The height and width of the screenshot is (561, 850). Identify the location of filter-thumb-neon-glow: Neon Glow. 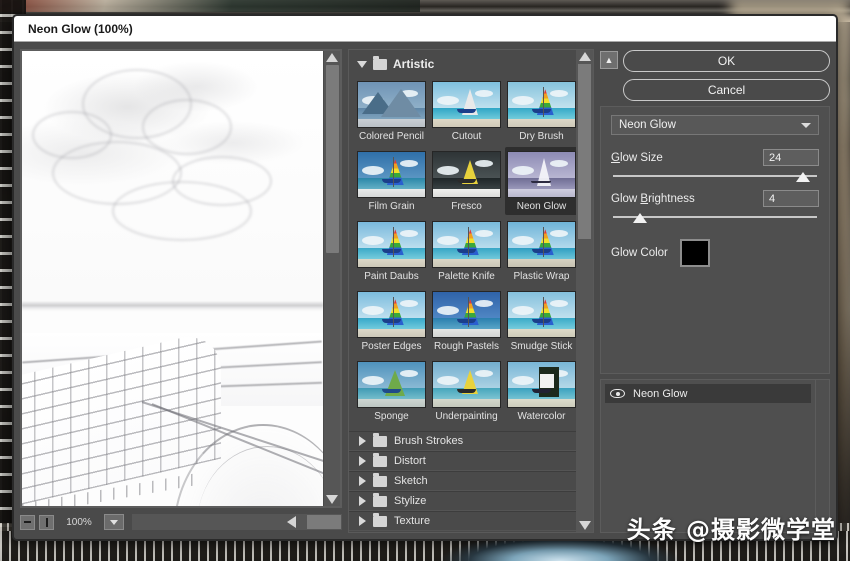
(540, 181).